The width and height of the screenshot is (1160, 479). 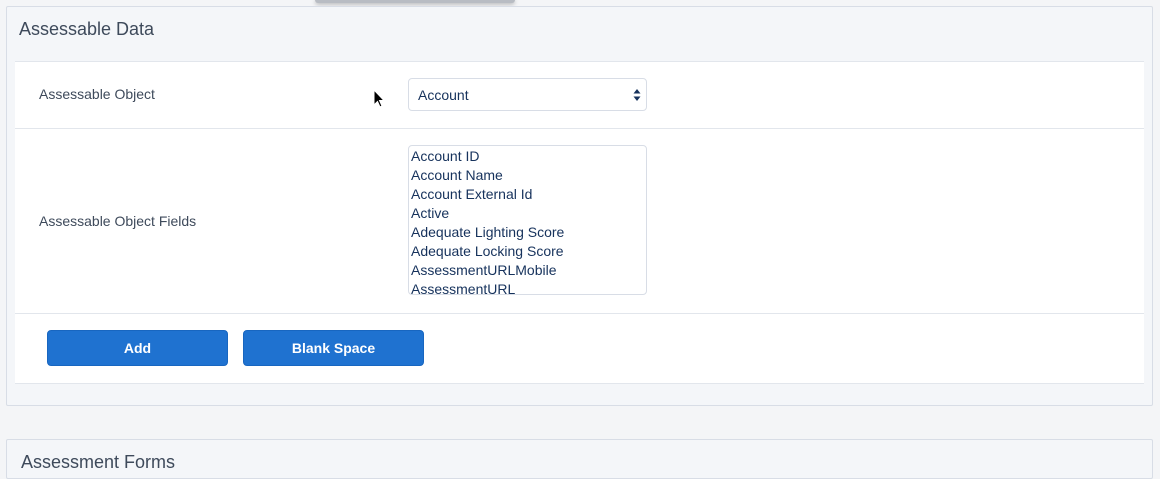 What do you see at coordinates (118, 221) in the screenshot?
I see `assessable-object-fields-label: Assessable Object Fields` at bounding box center [118, 221].